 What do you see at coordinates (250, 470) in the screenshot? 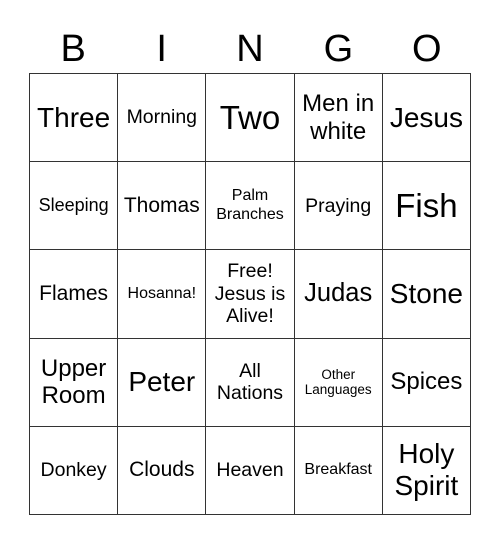
I see `bingo-cell: Heaven` at bounding box center [250, 470].